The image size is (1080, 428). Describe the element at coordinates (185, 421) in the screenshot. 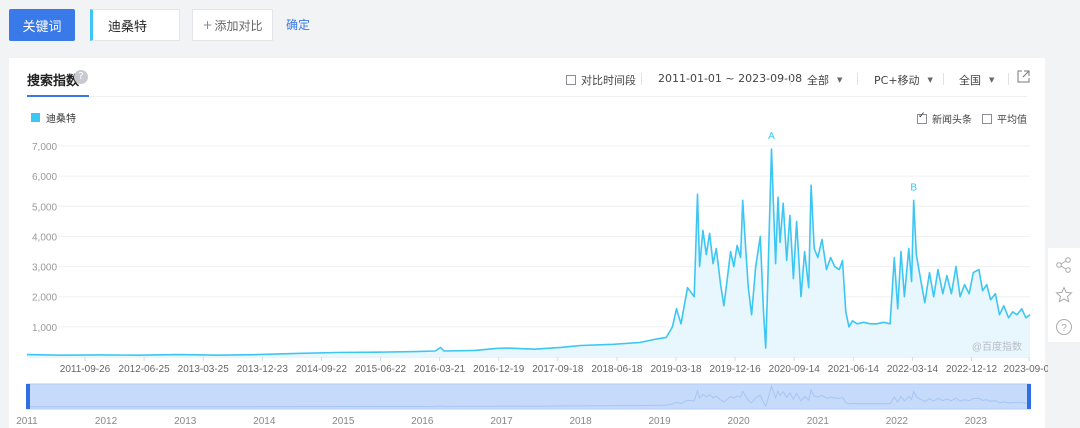

I see `brush-year-label: 2013` at that location.